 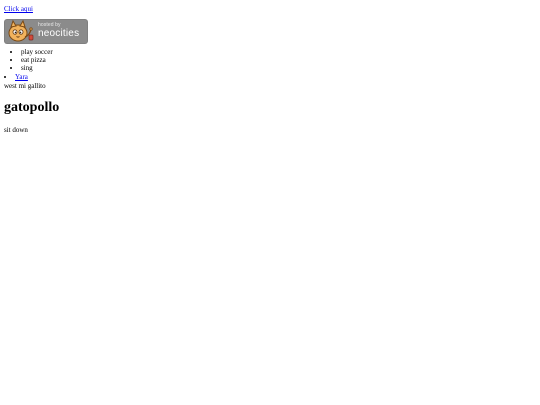 I want to click on list-item: play soccer, so click(x=272, y=52).